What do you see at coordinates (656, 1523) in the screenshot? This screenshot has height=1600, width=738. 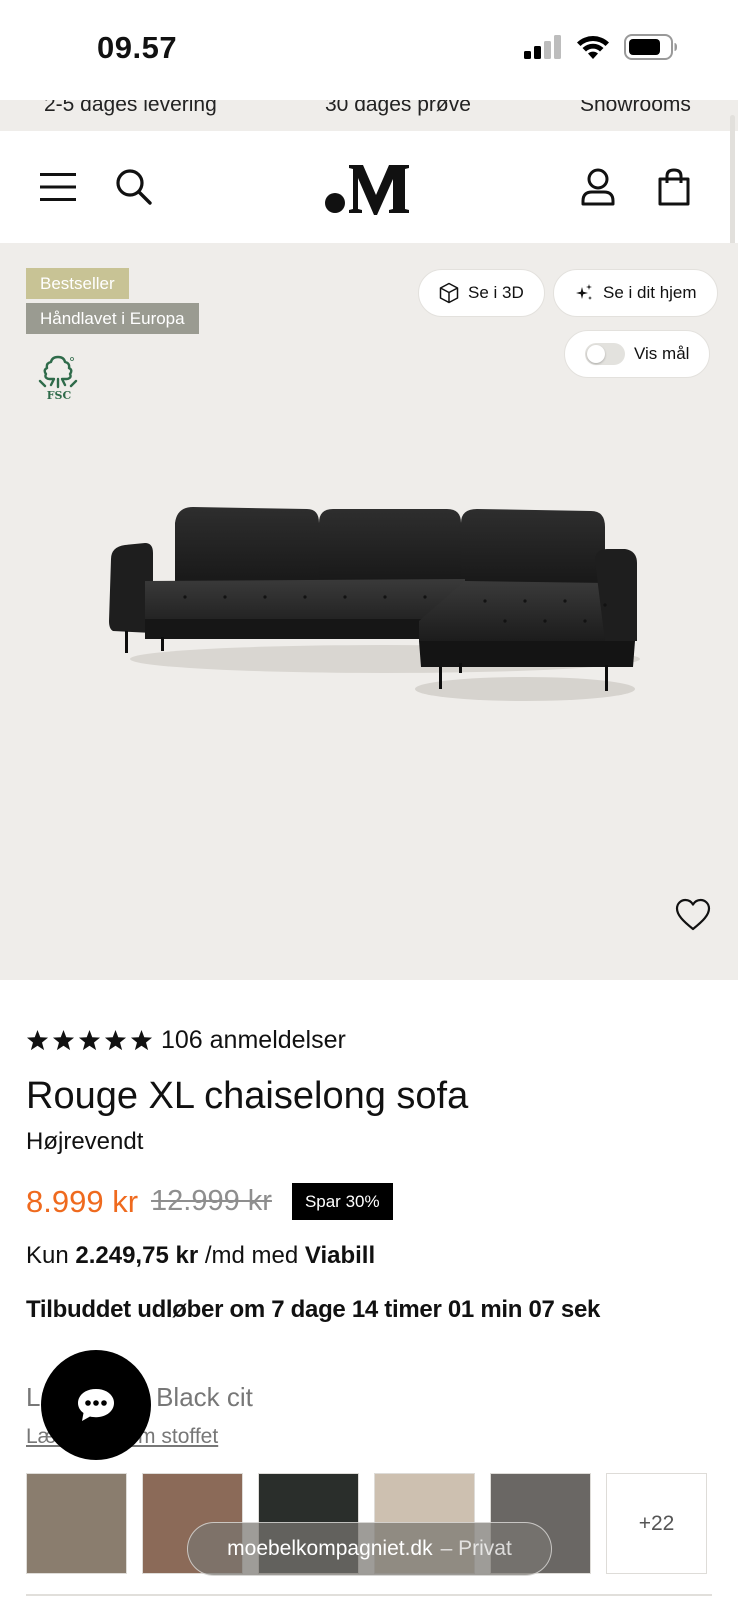 I see `more-swatches-button: +22` at bounding box center [656, 1523].